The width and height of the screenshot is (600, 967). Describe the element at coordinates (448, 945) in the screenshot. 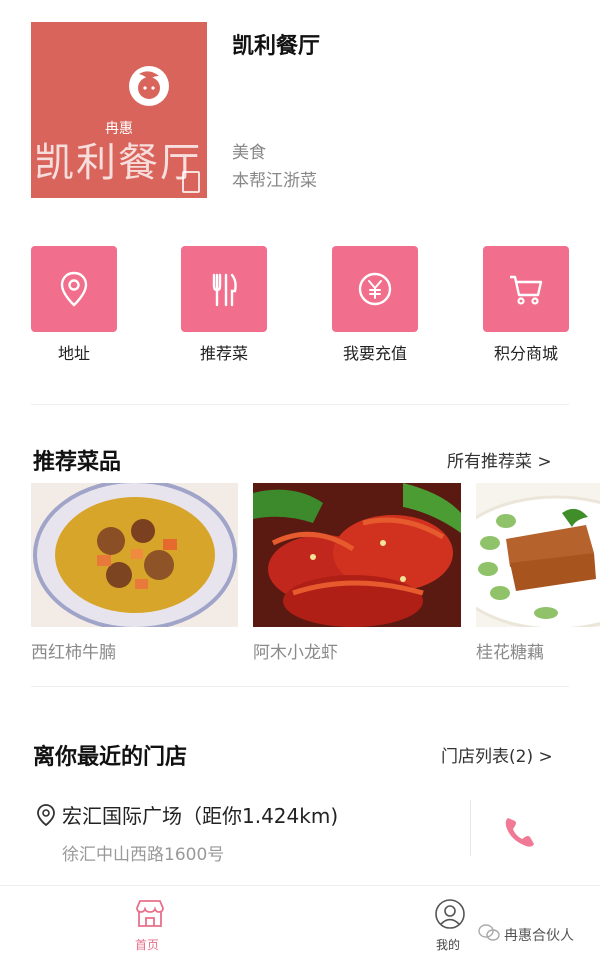

I see `nav-mine-label: 我的` at that location.